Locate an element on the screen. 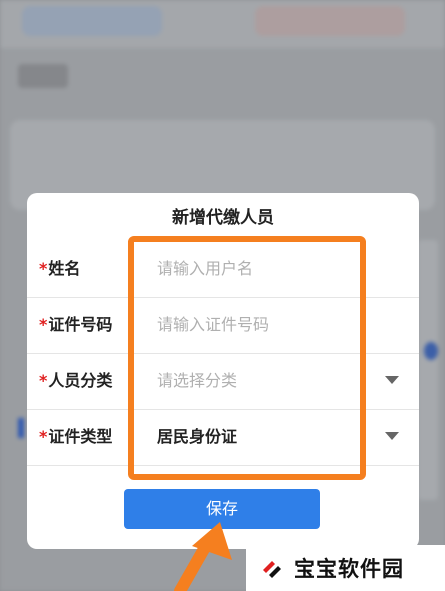  field-label-id-number: *证件号码 is located at coordinates (75, 325).